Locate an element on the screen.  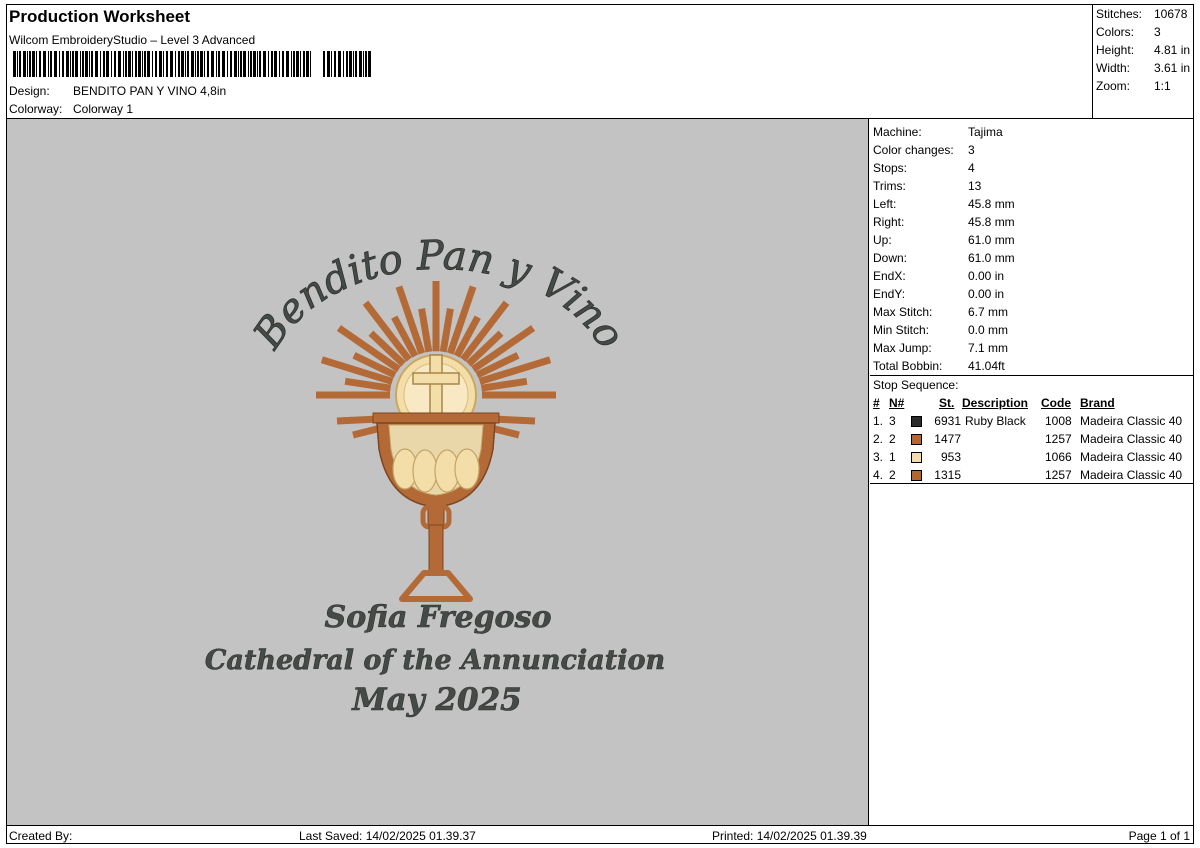
col-needle: N# is located at coordinates (897, 403).